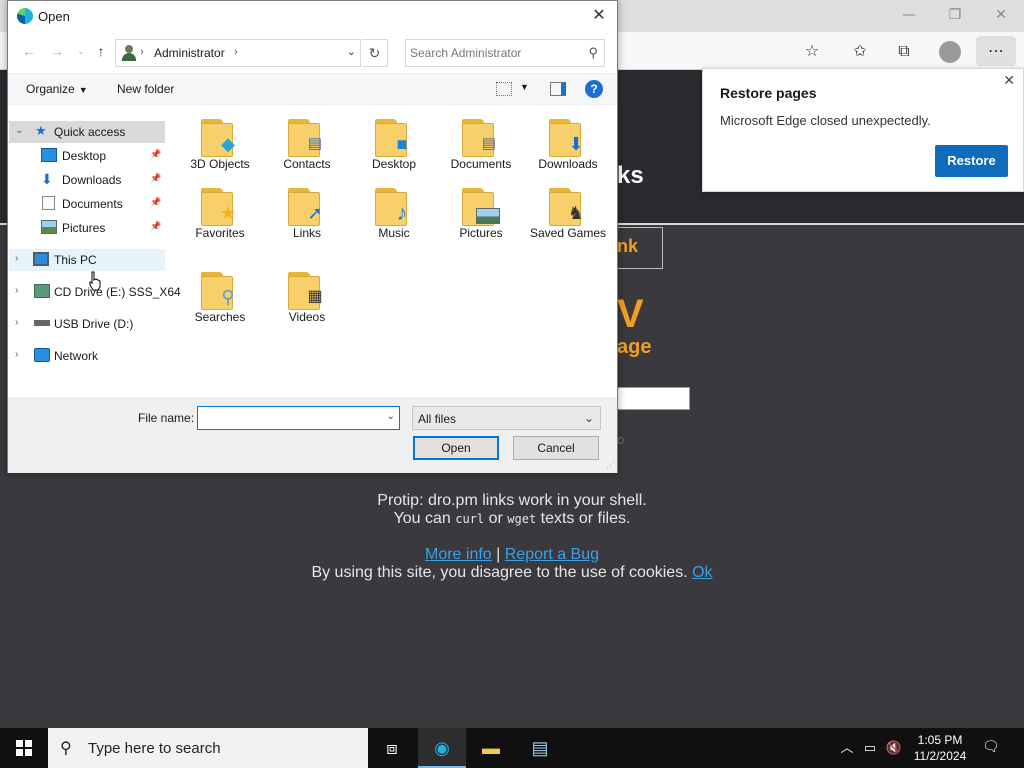 Image resolution: width=1024 pixels, height=768 pixels. I want to click on folder-downloads: ⬇ Downloads, so click(568, 139).